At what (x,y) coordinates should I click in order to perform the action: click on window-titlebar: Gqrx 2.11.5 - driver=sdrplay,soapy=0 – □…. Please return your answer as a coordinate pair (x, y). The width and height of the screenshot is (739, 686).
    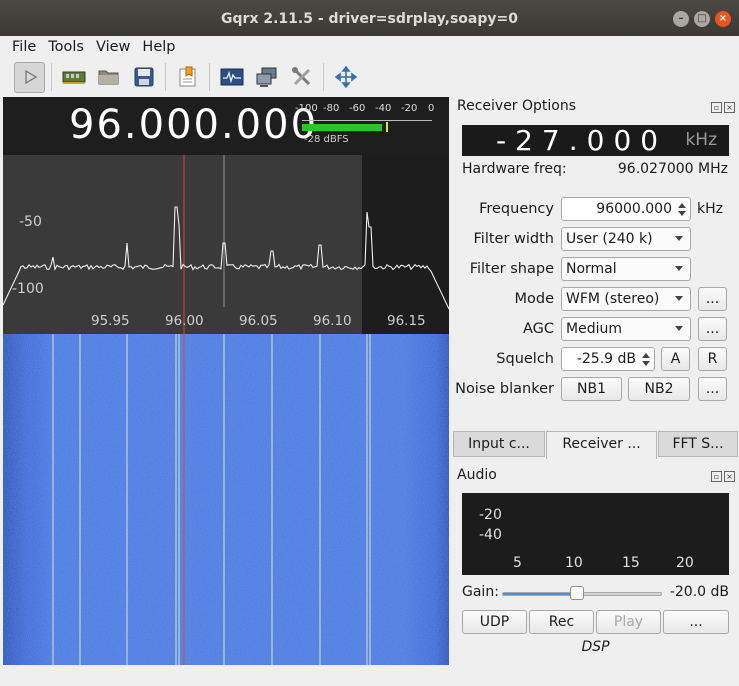
    Looking at the image, I should click on (369, 18).